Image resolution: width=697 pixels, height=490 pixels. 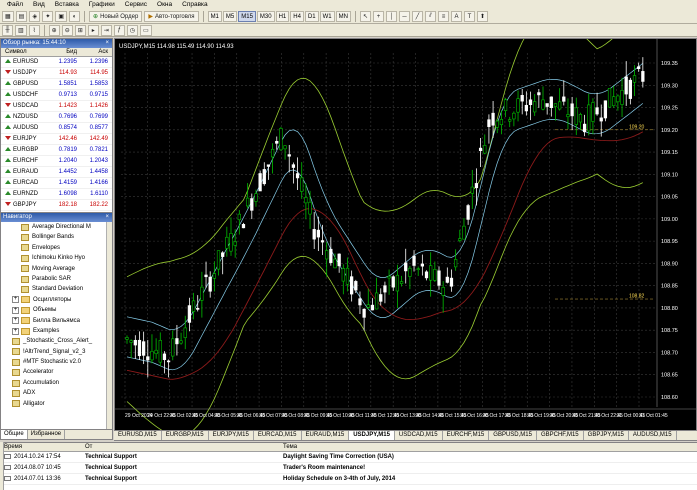 I want to click on timeframe-mn: MN, so click(x=343, y=16).